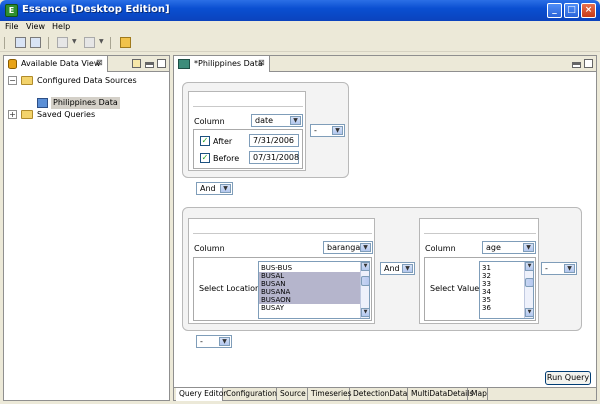 This screenshot has height=404, width=600. Describe the element at coordinates (309, 292) in the screenshot. I see `location-list-item: BUSANA` at that location.